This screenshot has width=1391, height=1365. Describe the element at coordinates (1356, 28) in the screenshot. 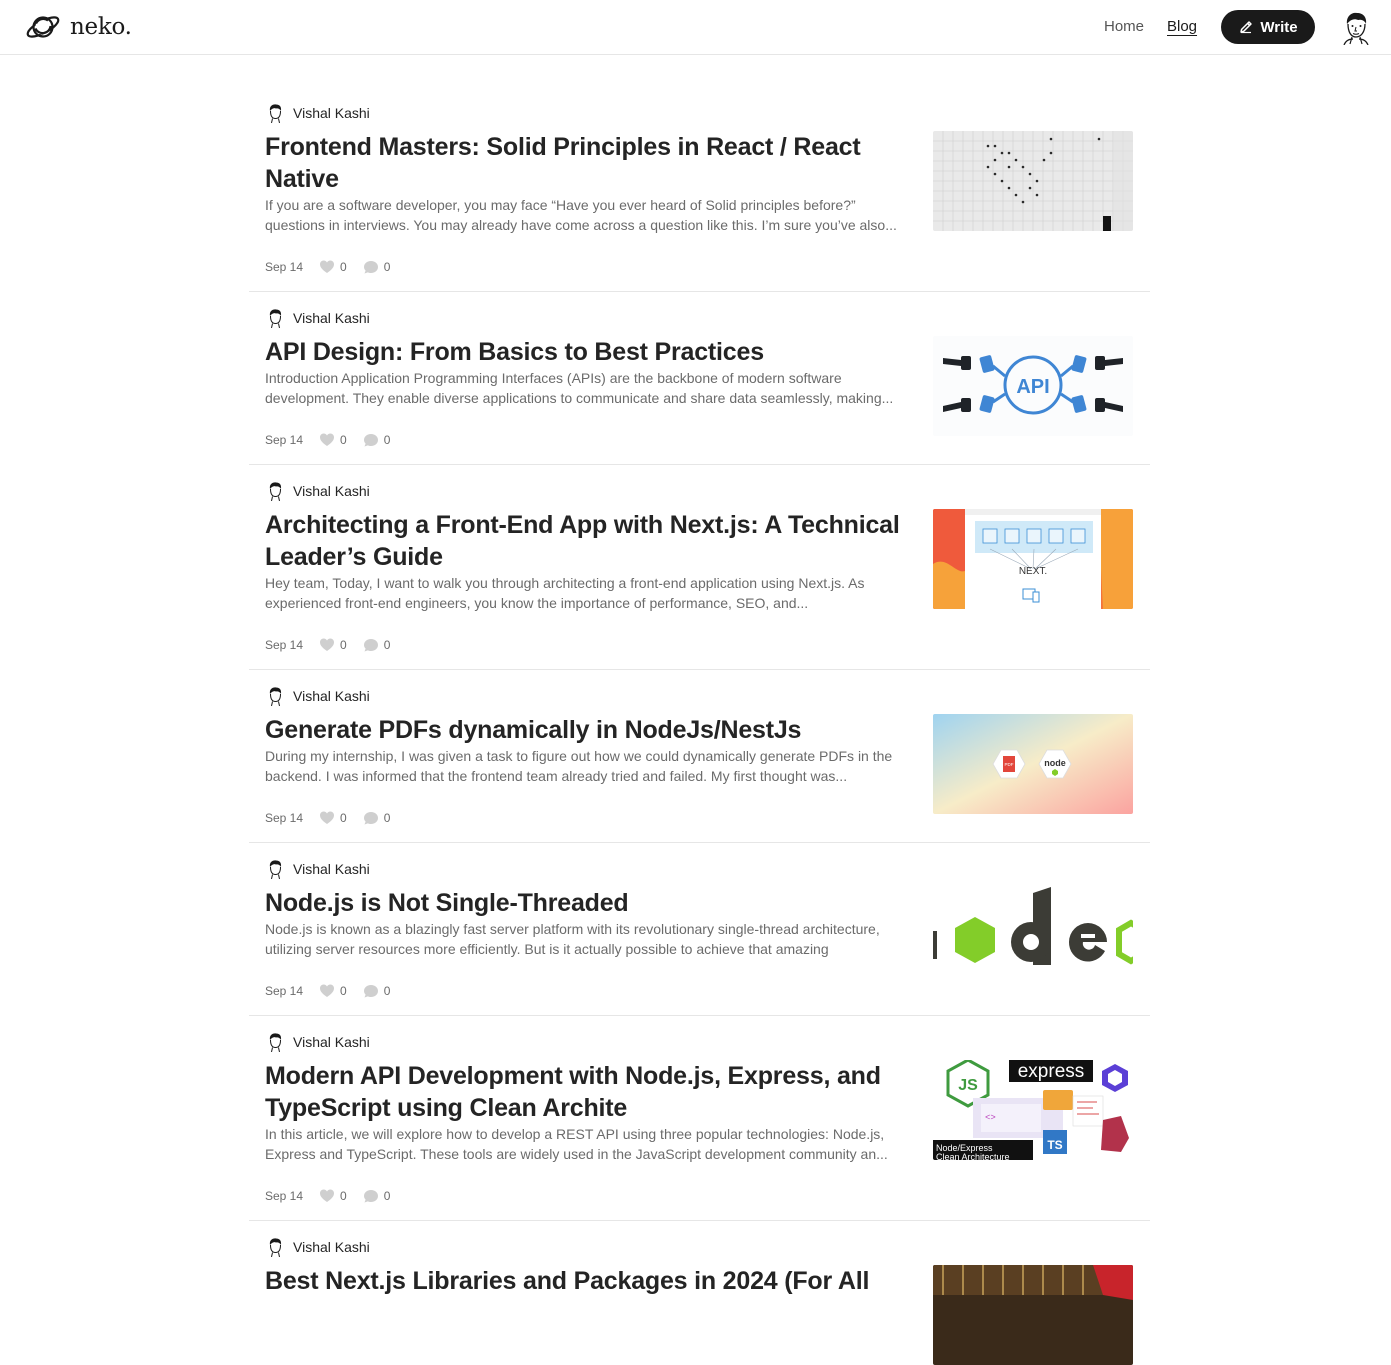

I see `user-avatar` at that location.